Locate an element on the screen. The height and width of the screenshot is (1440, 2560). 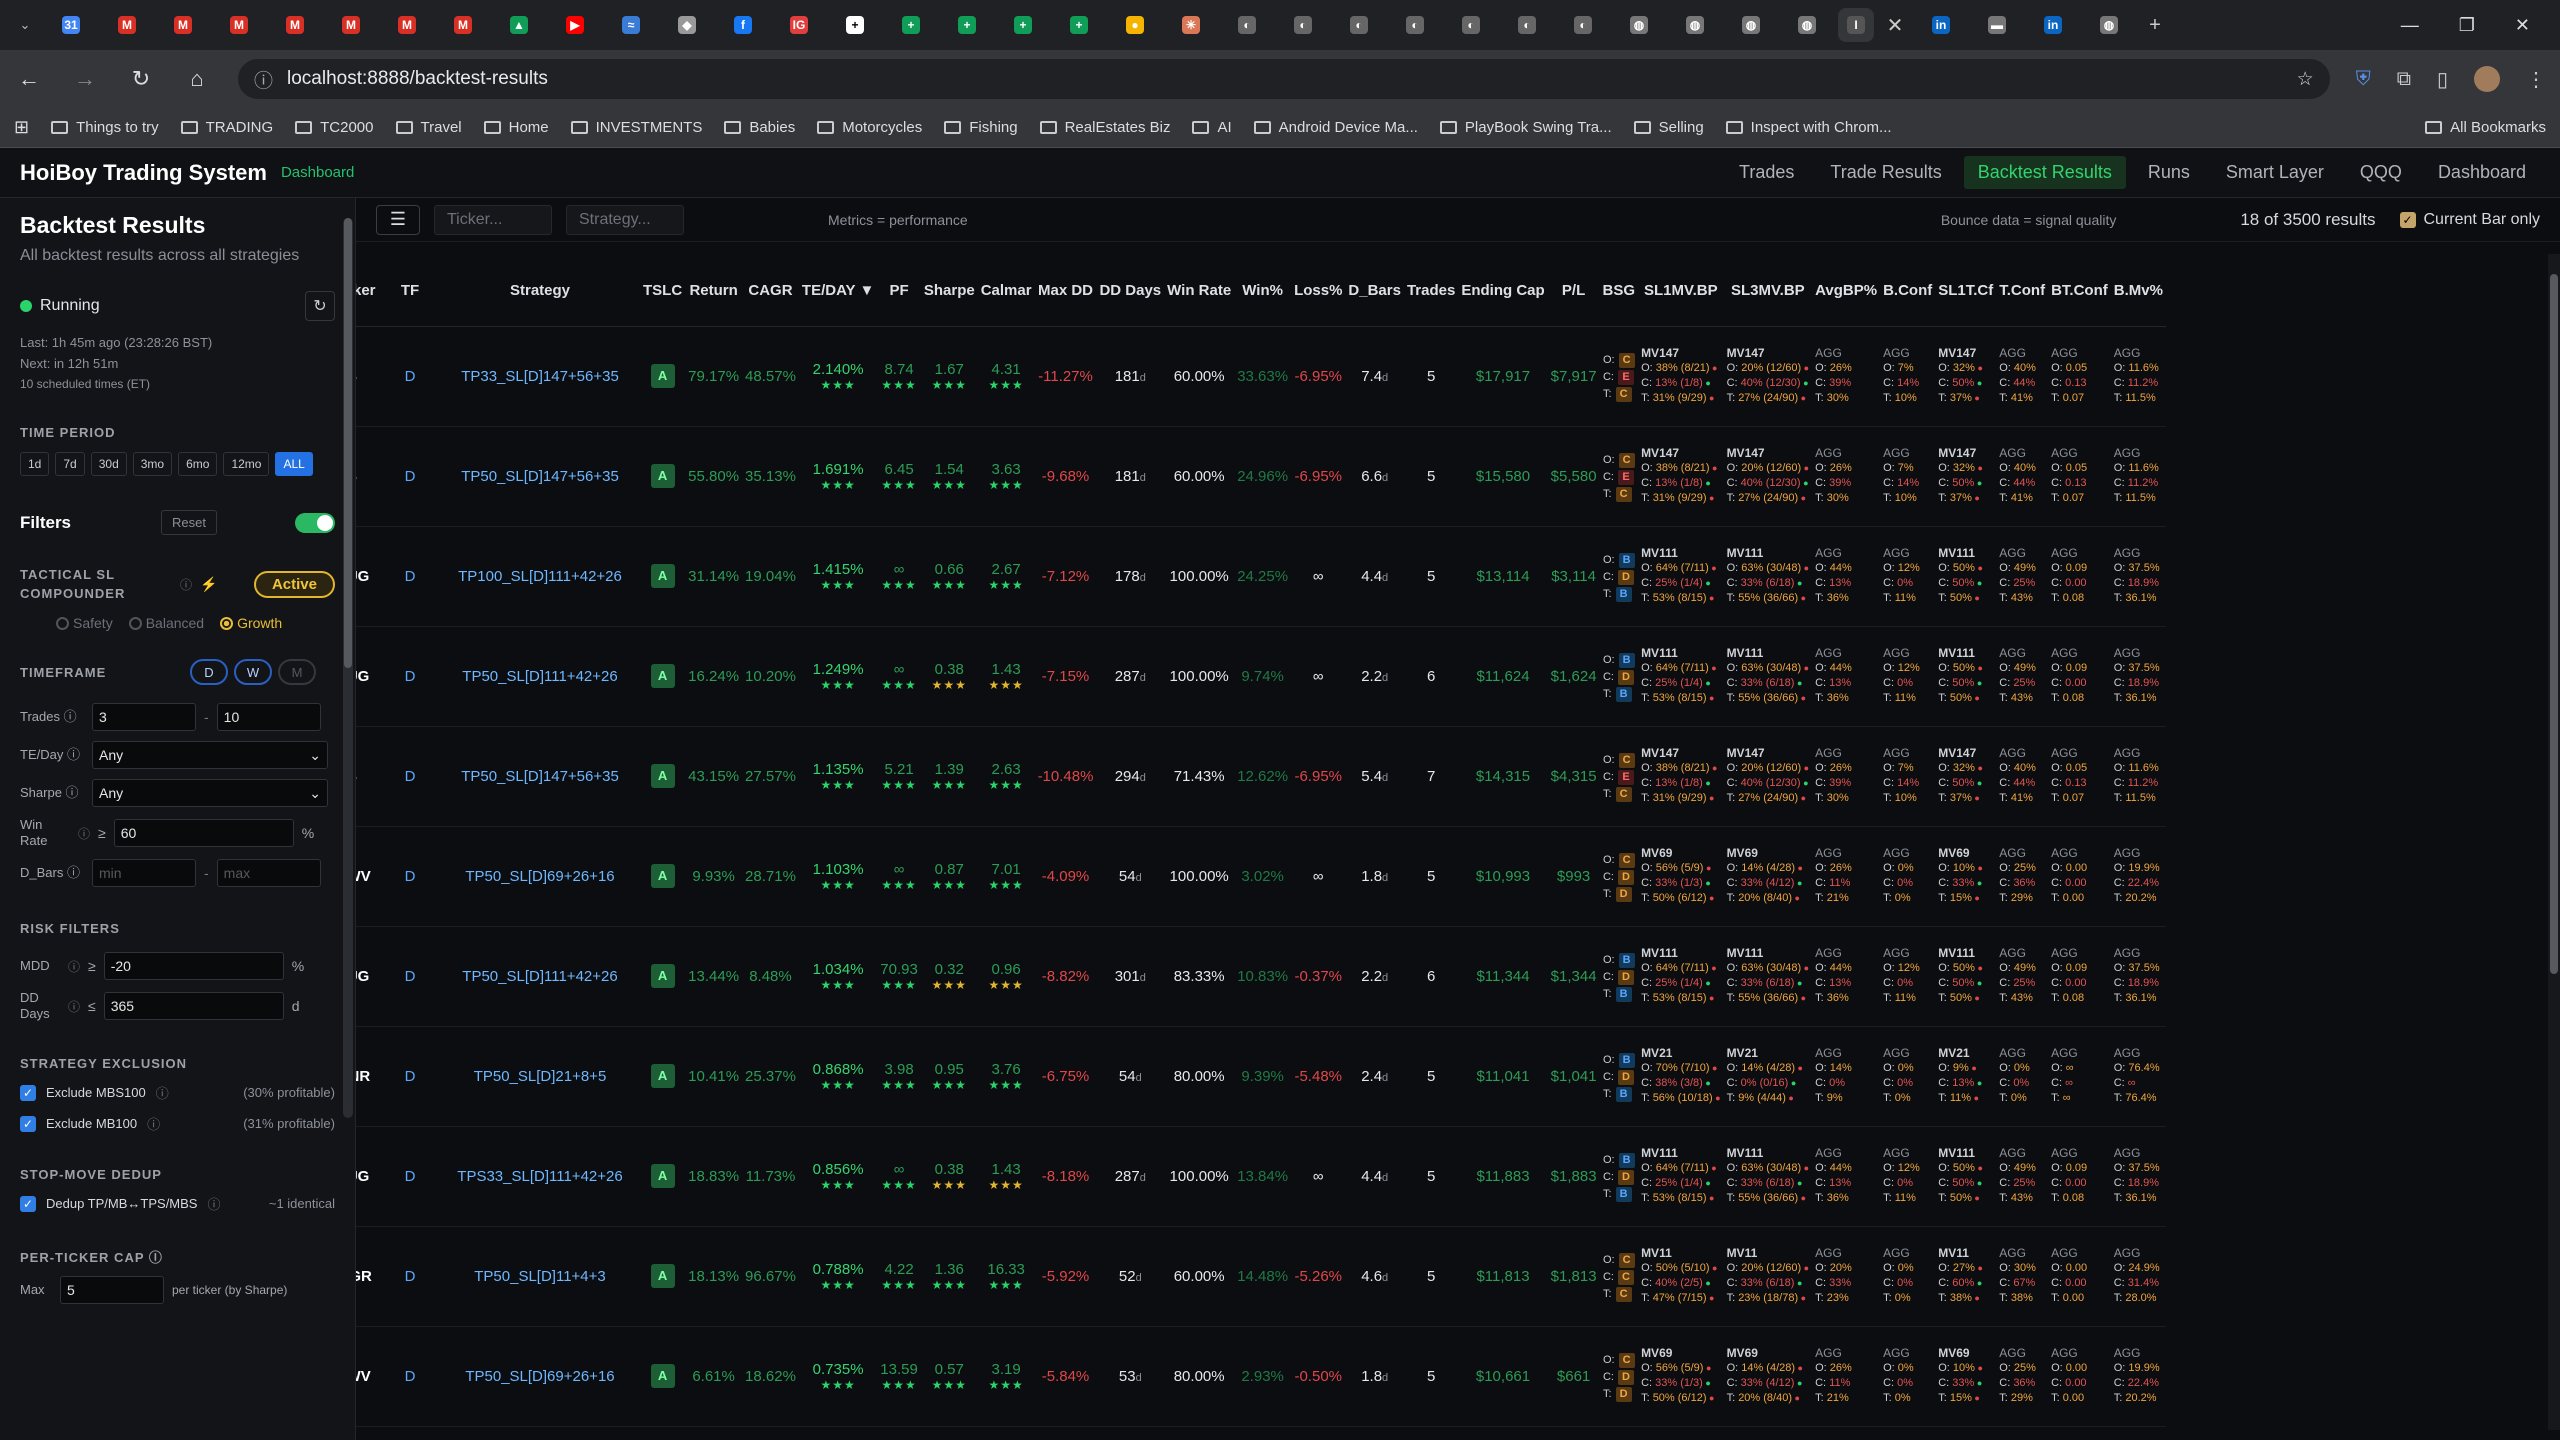
column-header: Ending Cap is located at coordinates (1503, 291).